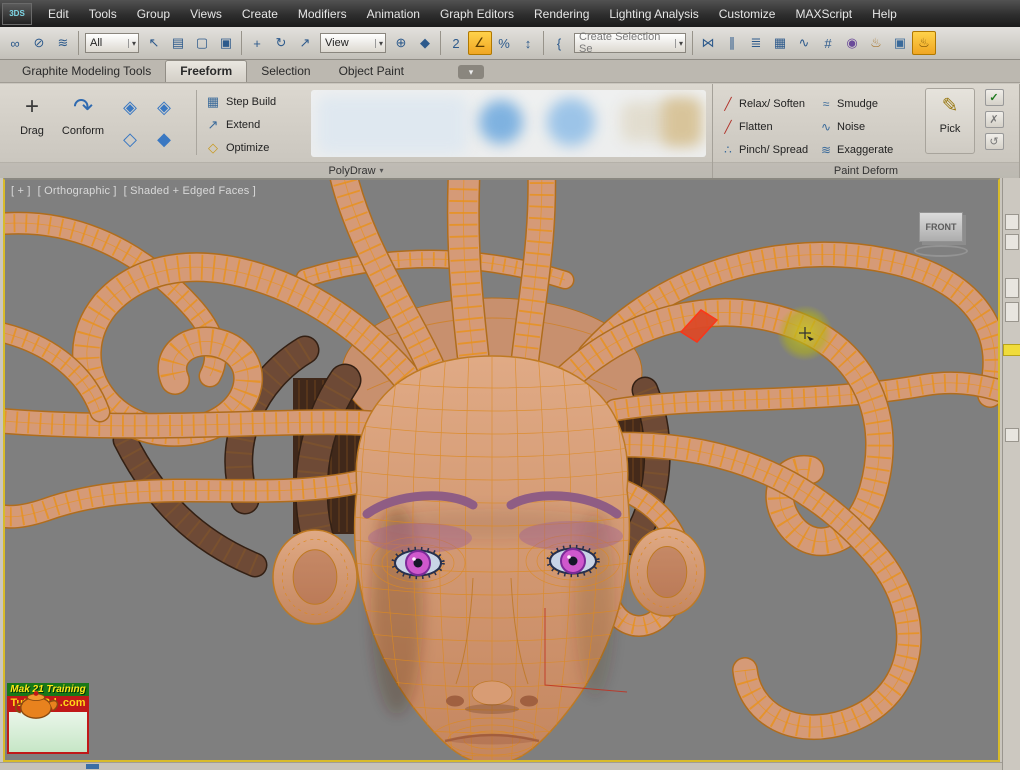 The height and width of the screenshot is (770, 1020). I want to click on pick-button: ✎ Pick, so click(950, 121).